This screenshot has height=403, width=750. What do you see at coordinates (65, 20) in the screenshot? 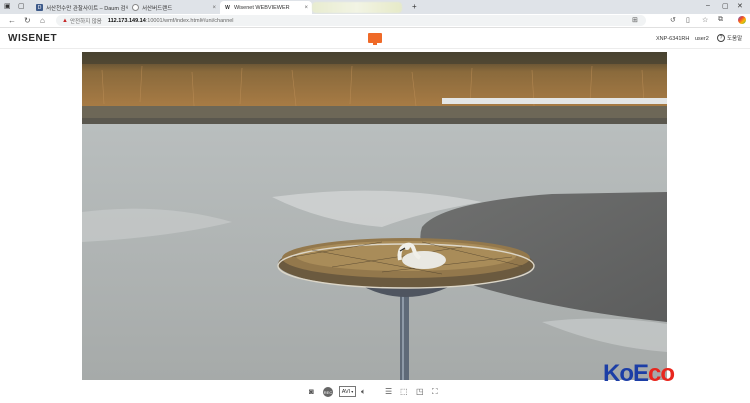
I see `warning-icon: ▲` at bounding box center [65, 20].